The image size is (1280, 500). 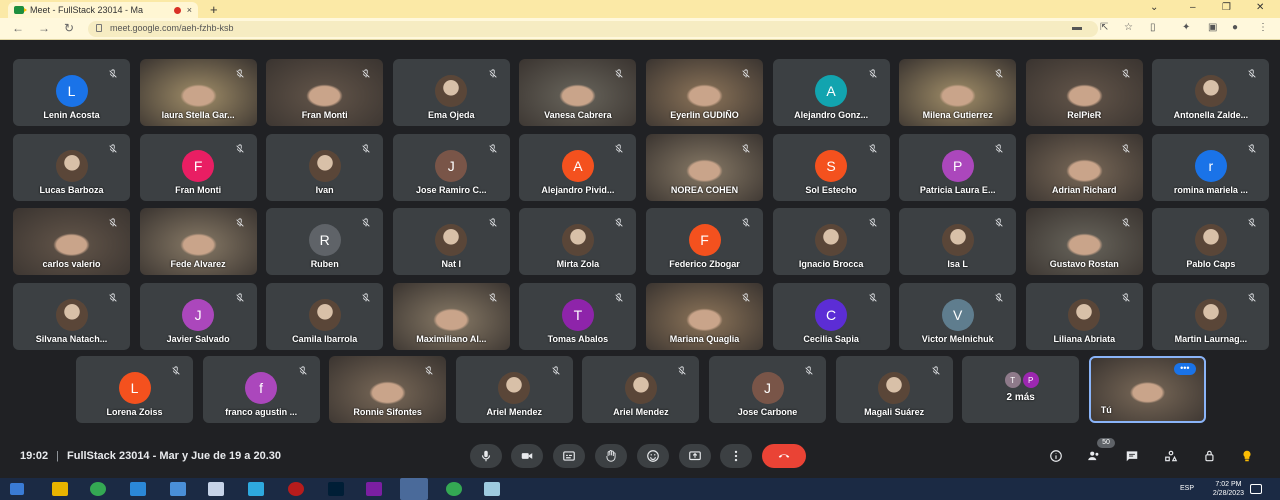 What do you see at coordinates (325, 241) in the screenshot?
I see `participant-tile: R Ruben` at bounding box center [325, 241].